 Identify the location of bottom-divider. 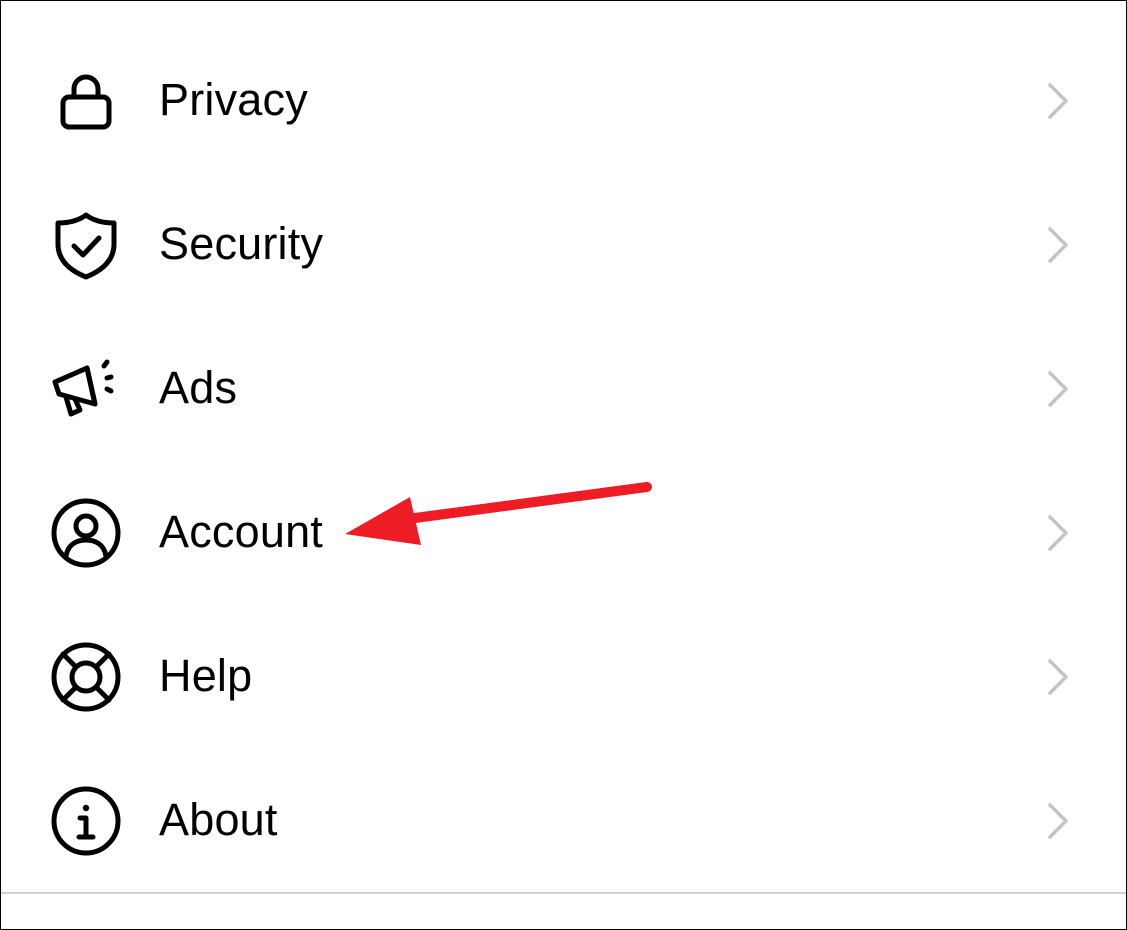
(563, 893).